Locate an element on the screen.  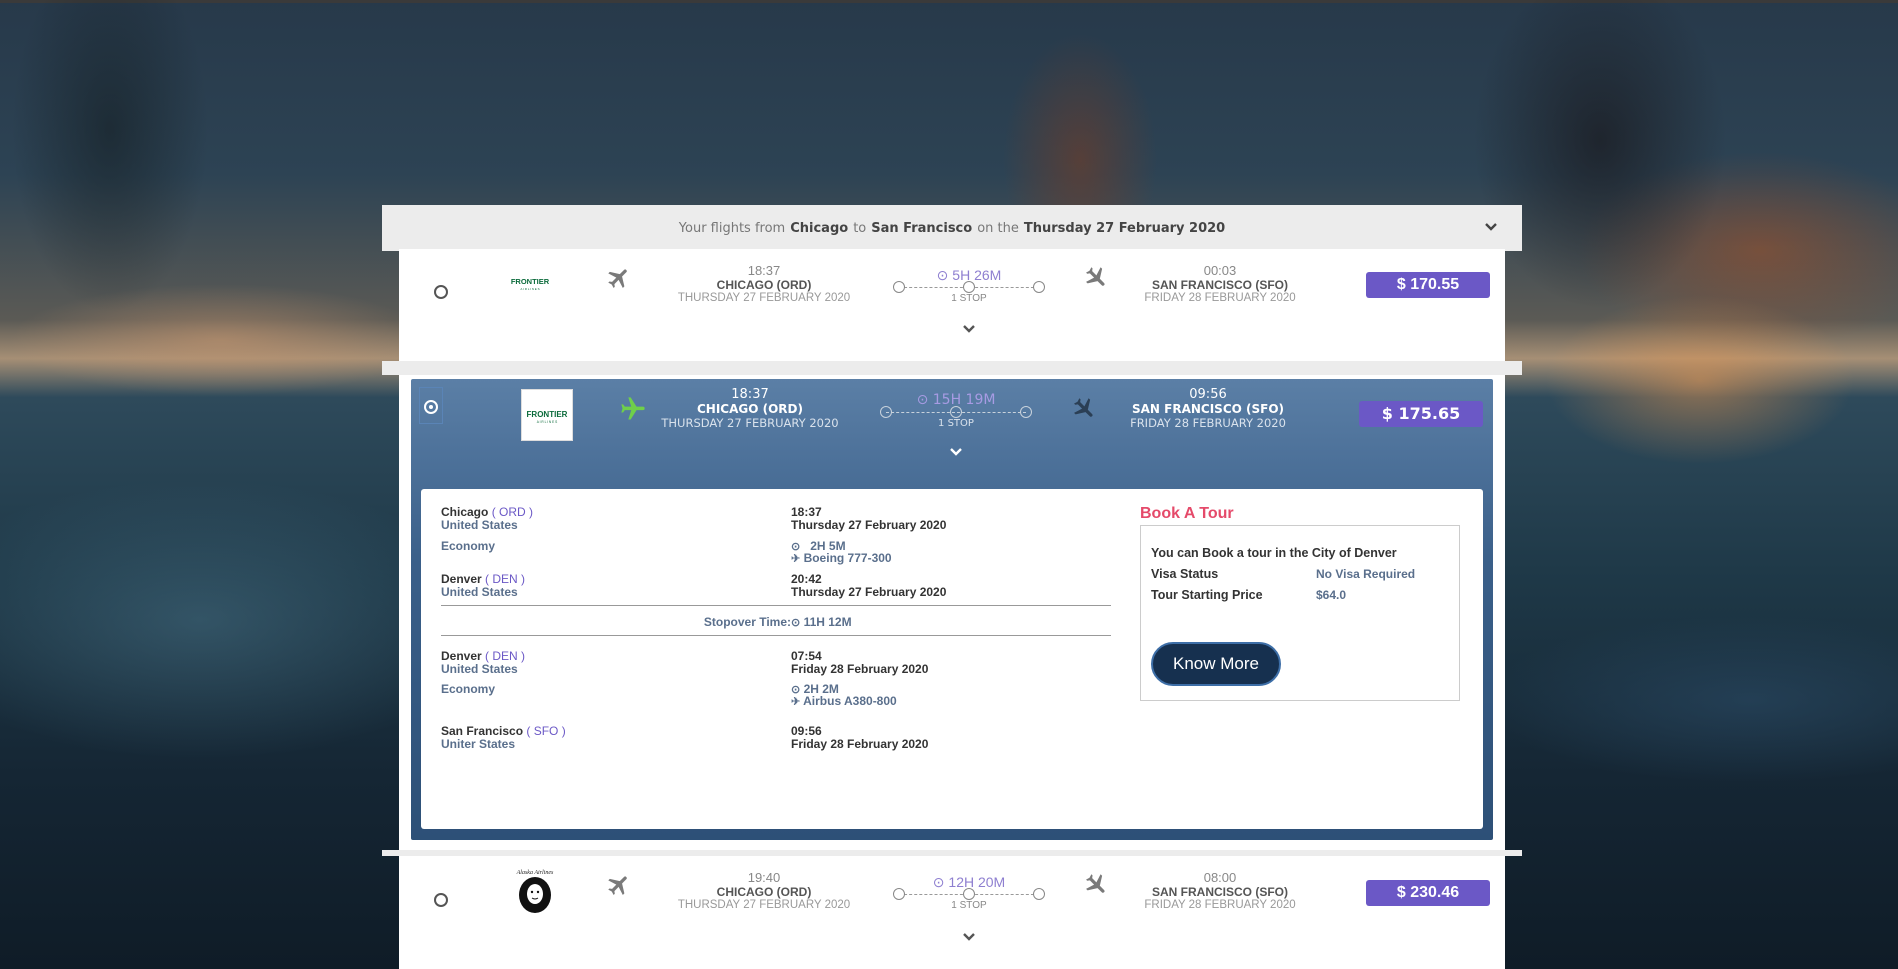
price-button: $ 230.46 is located at coordinates (1428, 893).